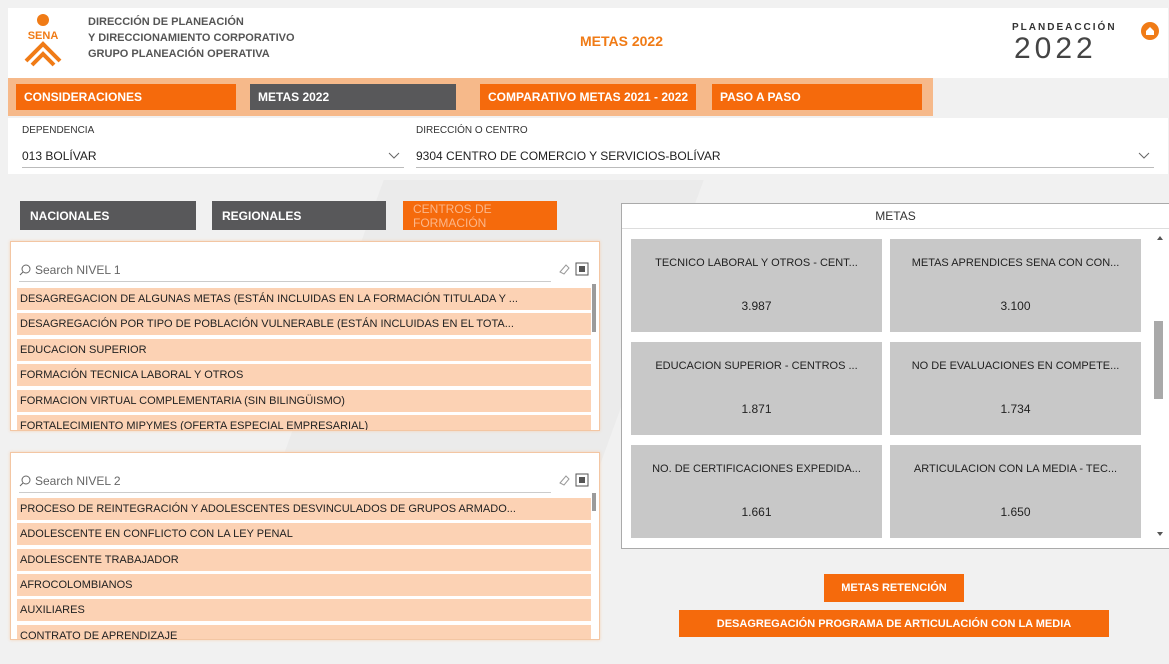 The height and width of the screenshot is (664, 1169). I want to click on tab-nacionales: NACIONALES, so click(108, 215).